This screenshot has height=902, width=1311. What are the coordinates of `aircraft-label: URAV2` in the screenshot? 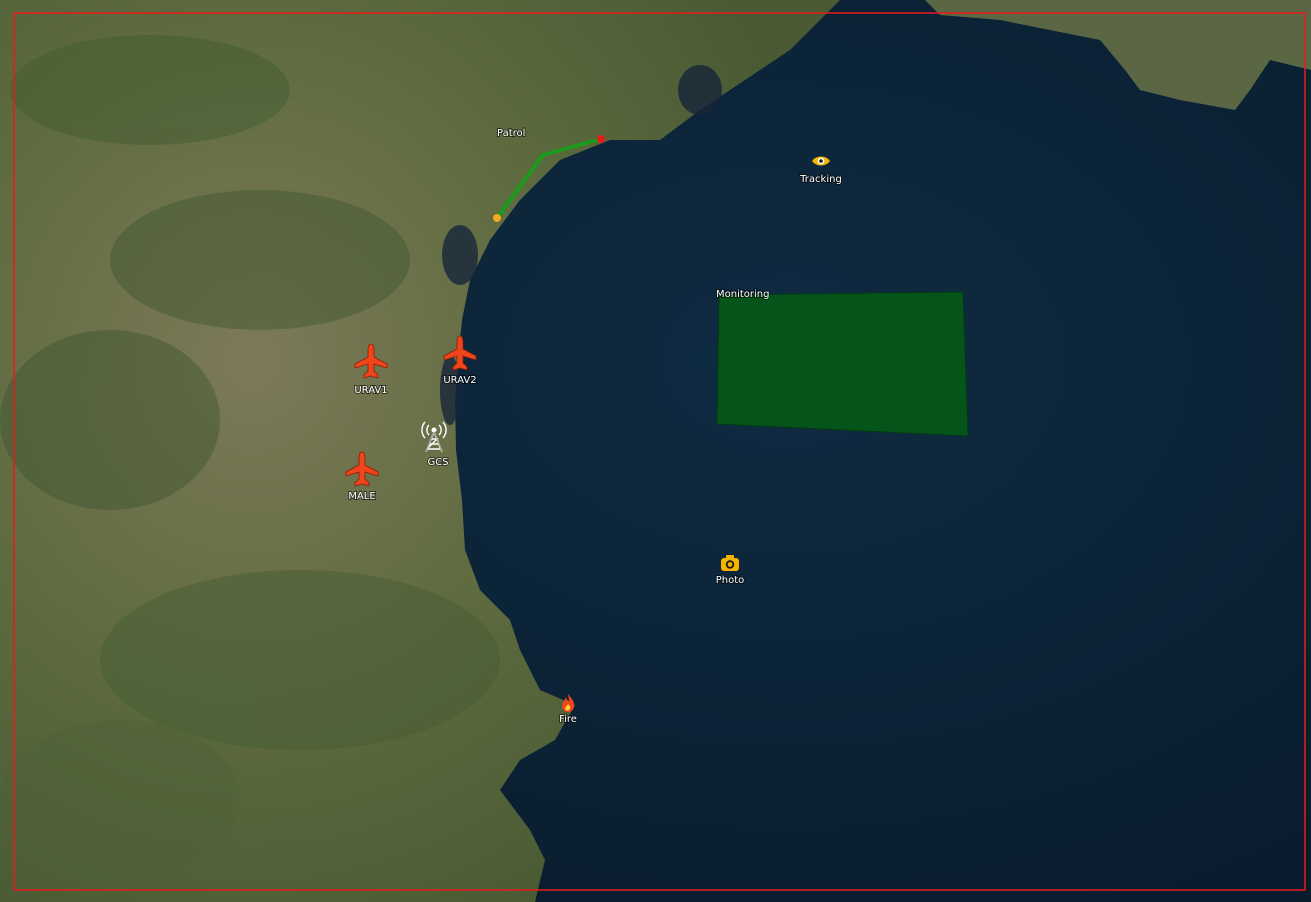 It's located at (459, 380).